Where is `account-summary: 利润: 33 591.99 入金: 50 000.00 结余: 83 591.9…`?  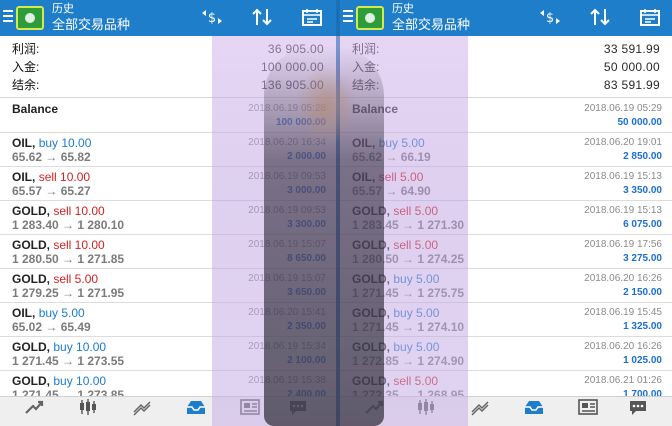 account-summary: 利润: 33 591.99 入金: 50 000.00 结余: 83 591.9… is located at coordinates (506, 67).